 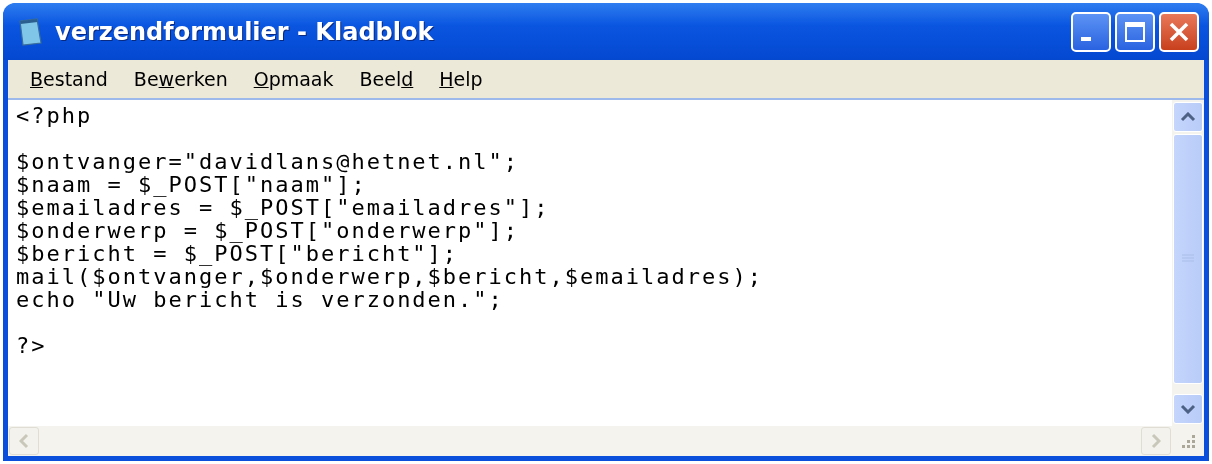 What do you see at coordinates (180, 79) in the screenshot?
I see `menu-item: Bewerken` at bounding box center [180, 79].